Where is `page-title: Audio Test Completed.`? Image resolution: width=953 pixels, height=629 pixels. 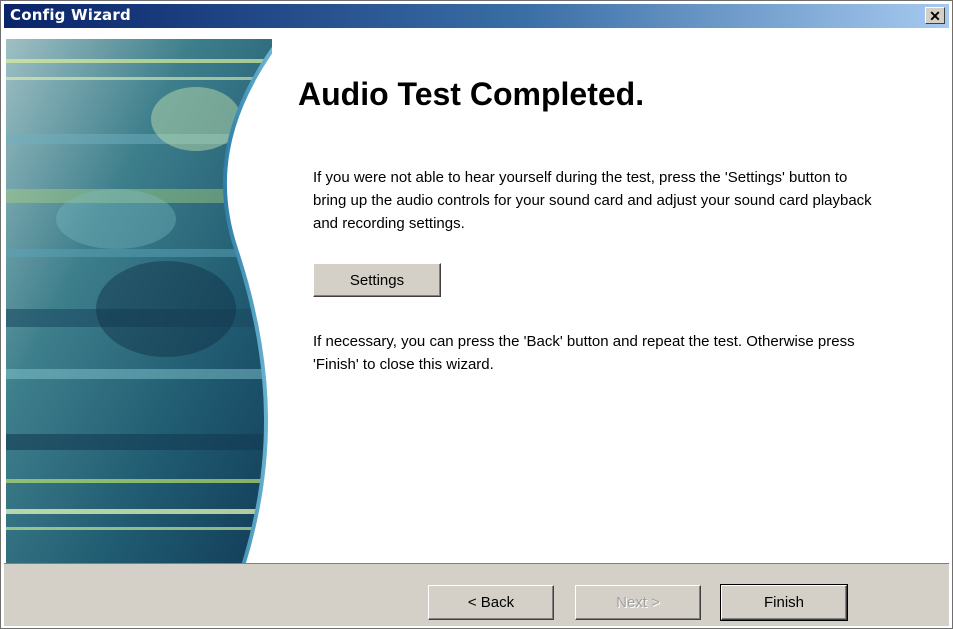 page-title: Audio Test Completed. is located at coordinates (471, 94).